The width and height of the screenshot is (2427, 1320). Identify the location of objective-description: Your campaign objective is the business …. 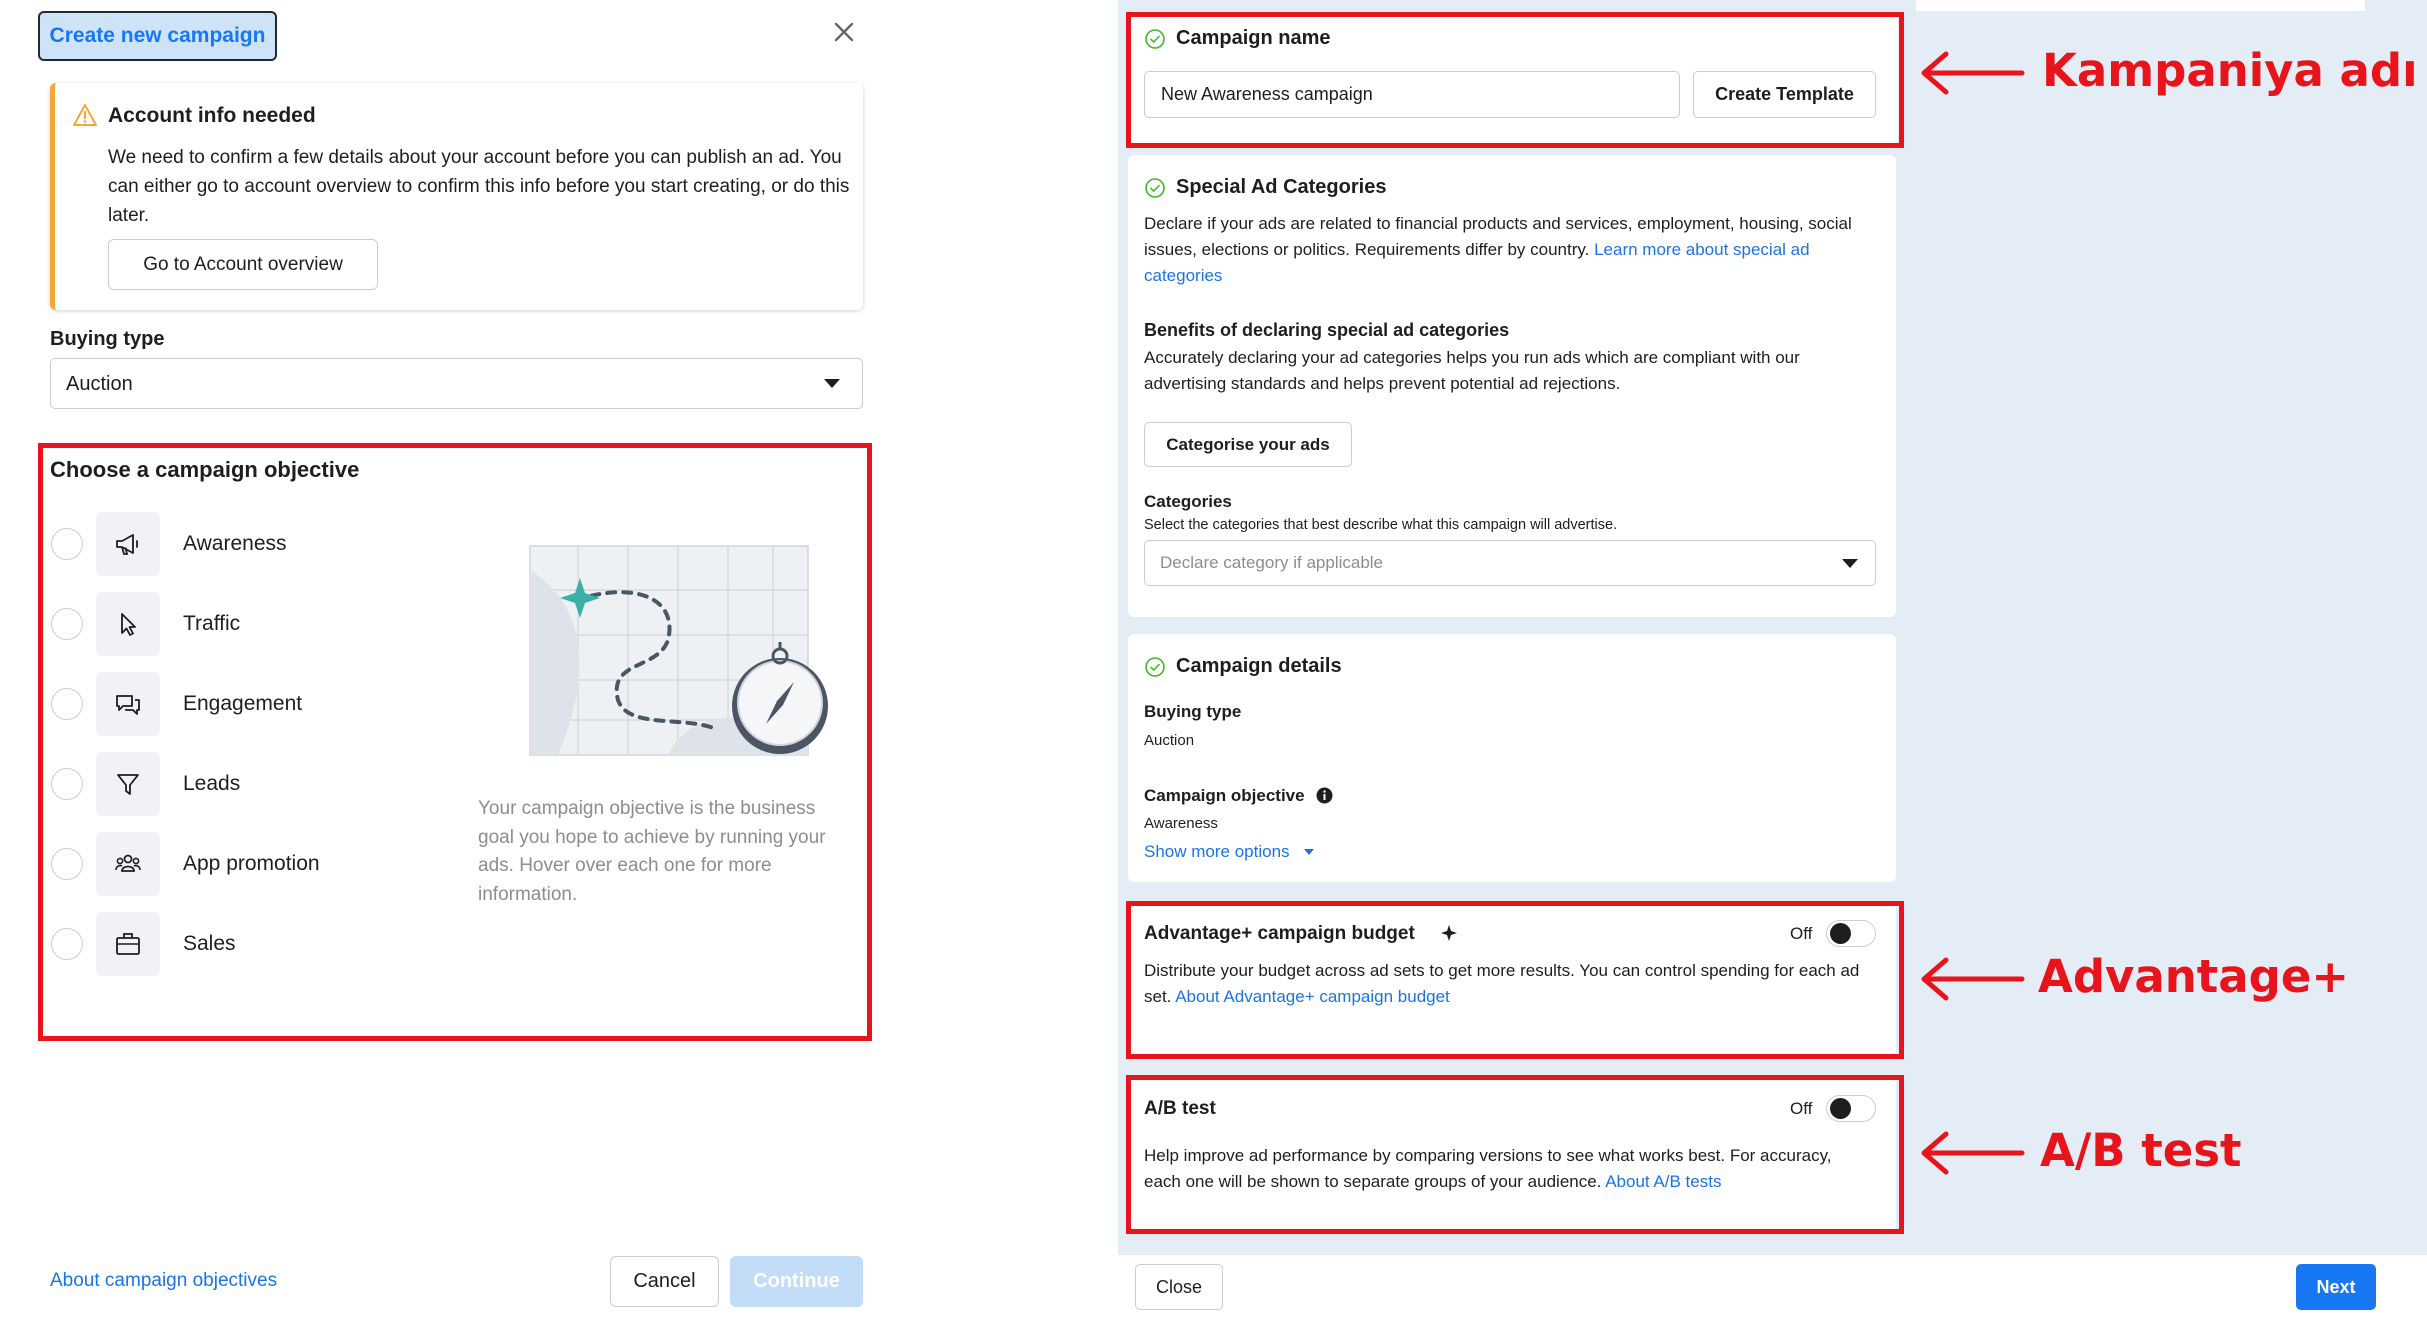
(652, 851).